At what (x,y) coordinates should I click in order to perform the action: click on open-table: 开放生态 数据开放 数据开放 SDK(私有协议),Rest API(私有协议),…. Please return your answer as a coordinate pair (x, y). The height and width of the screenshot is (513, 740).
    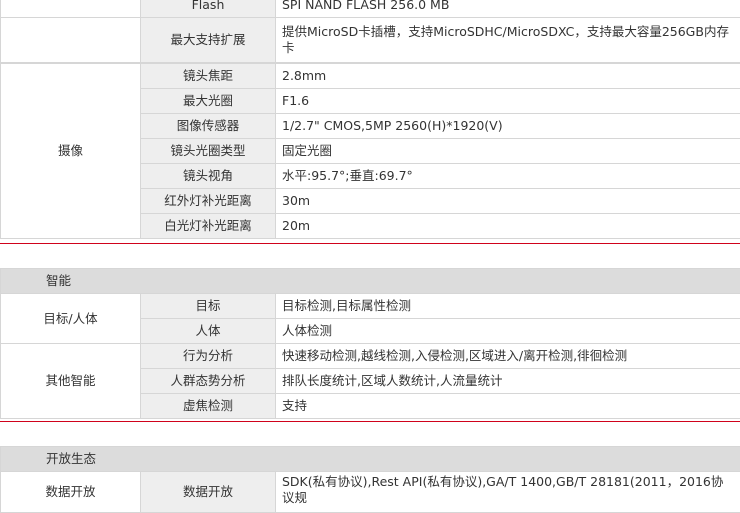
    Looking at the image, I should click on (370, 479).